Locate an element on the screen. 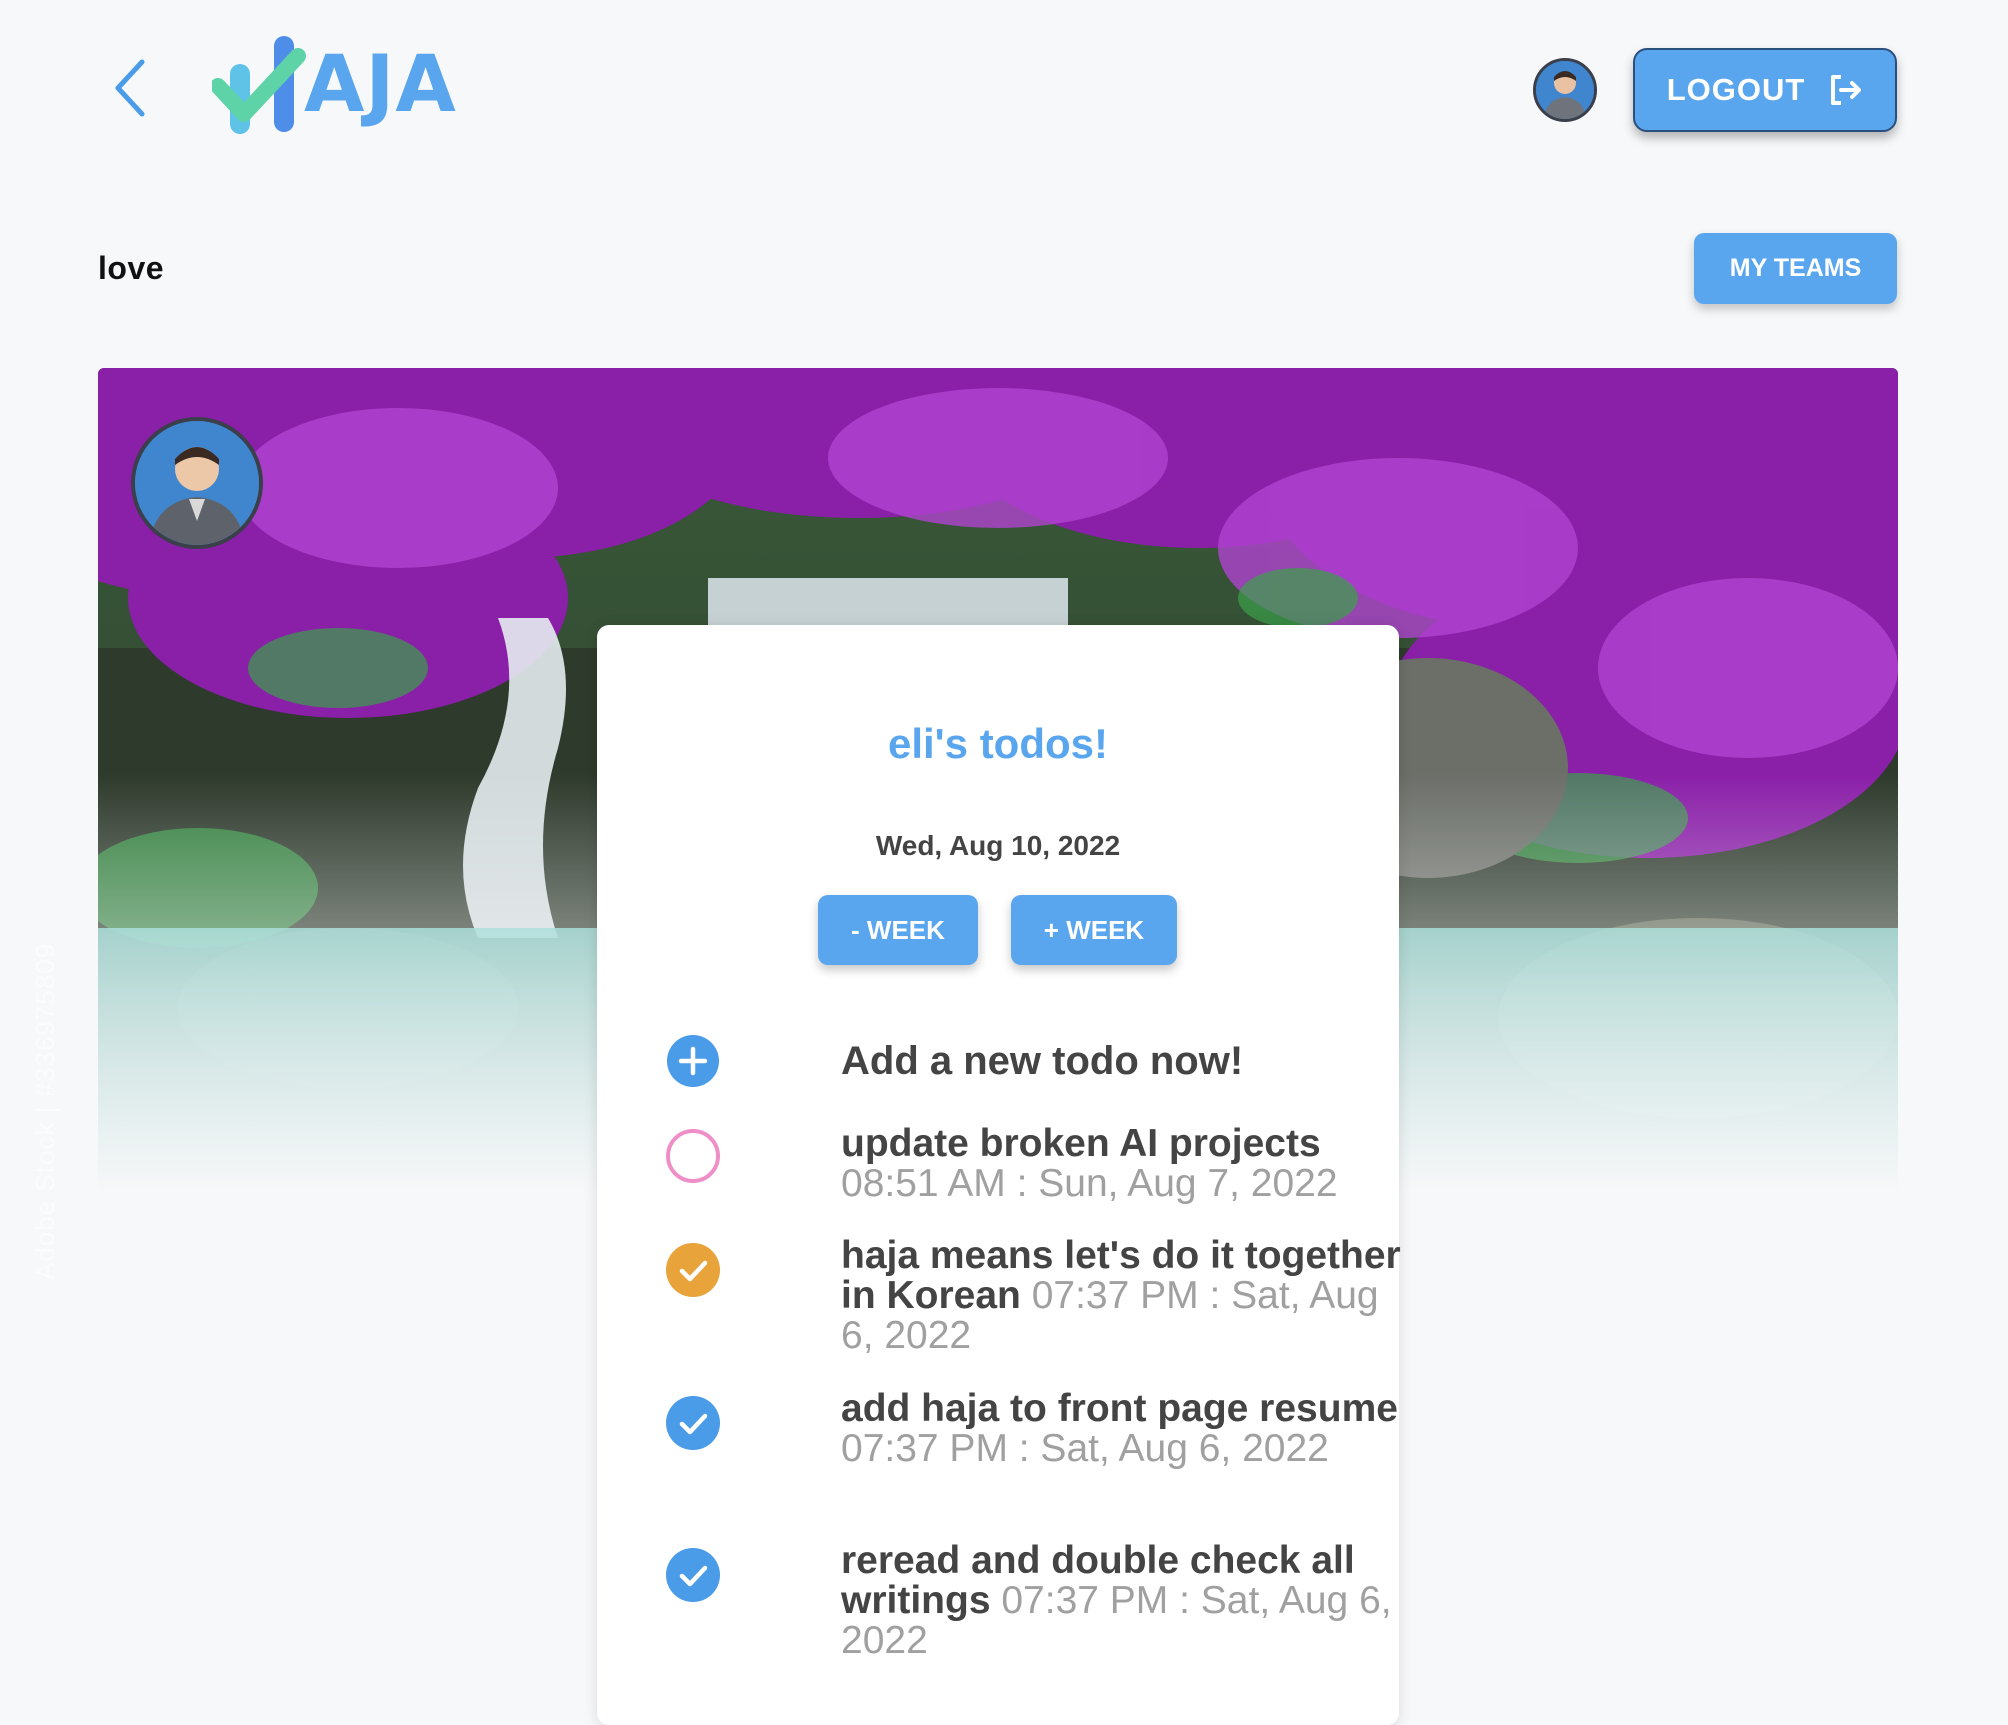 This screenshot has height=1725, width=2008. card-title: eli's todos! is located at coordinates (997, 743).